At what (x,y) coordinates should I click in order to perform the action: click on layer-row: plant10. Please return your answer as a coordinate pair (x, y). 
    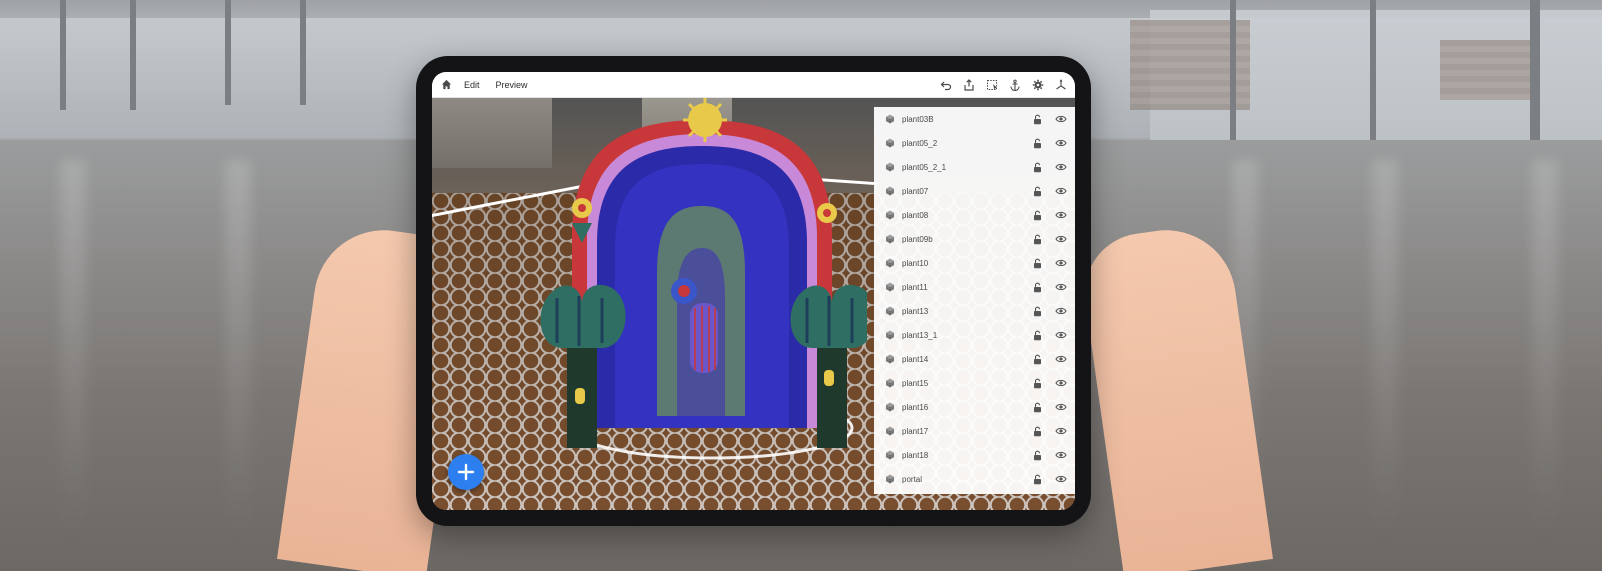
    Looking at the image, I should click on (974, 263).